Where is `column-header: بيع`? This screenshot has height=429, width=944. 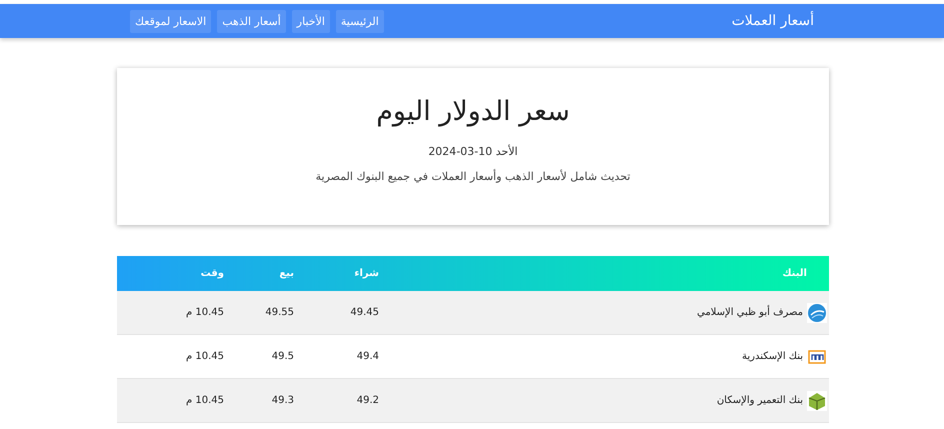 column-header: بيع is located at coordinates (286, 273).